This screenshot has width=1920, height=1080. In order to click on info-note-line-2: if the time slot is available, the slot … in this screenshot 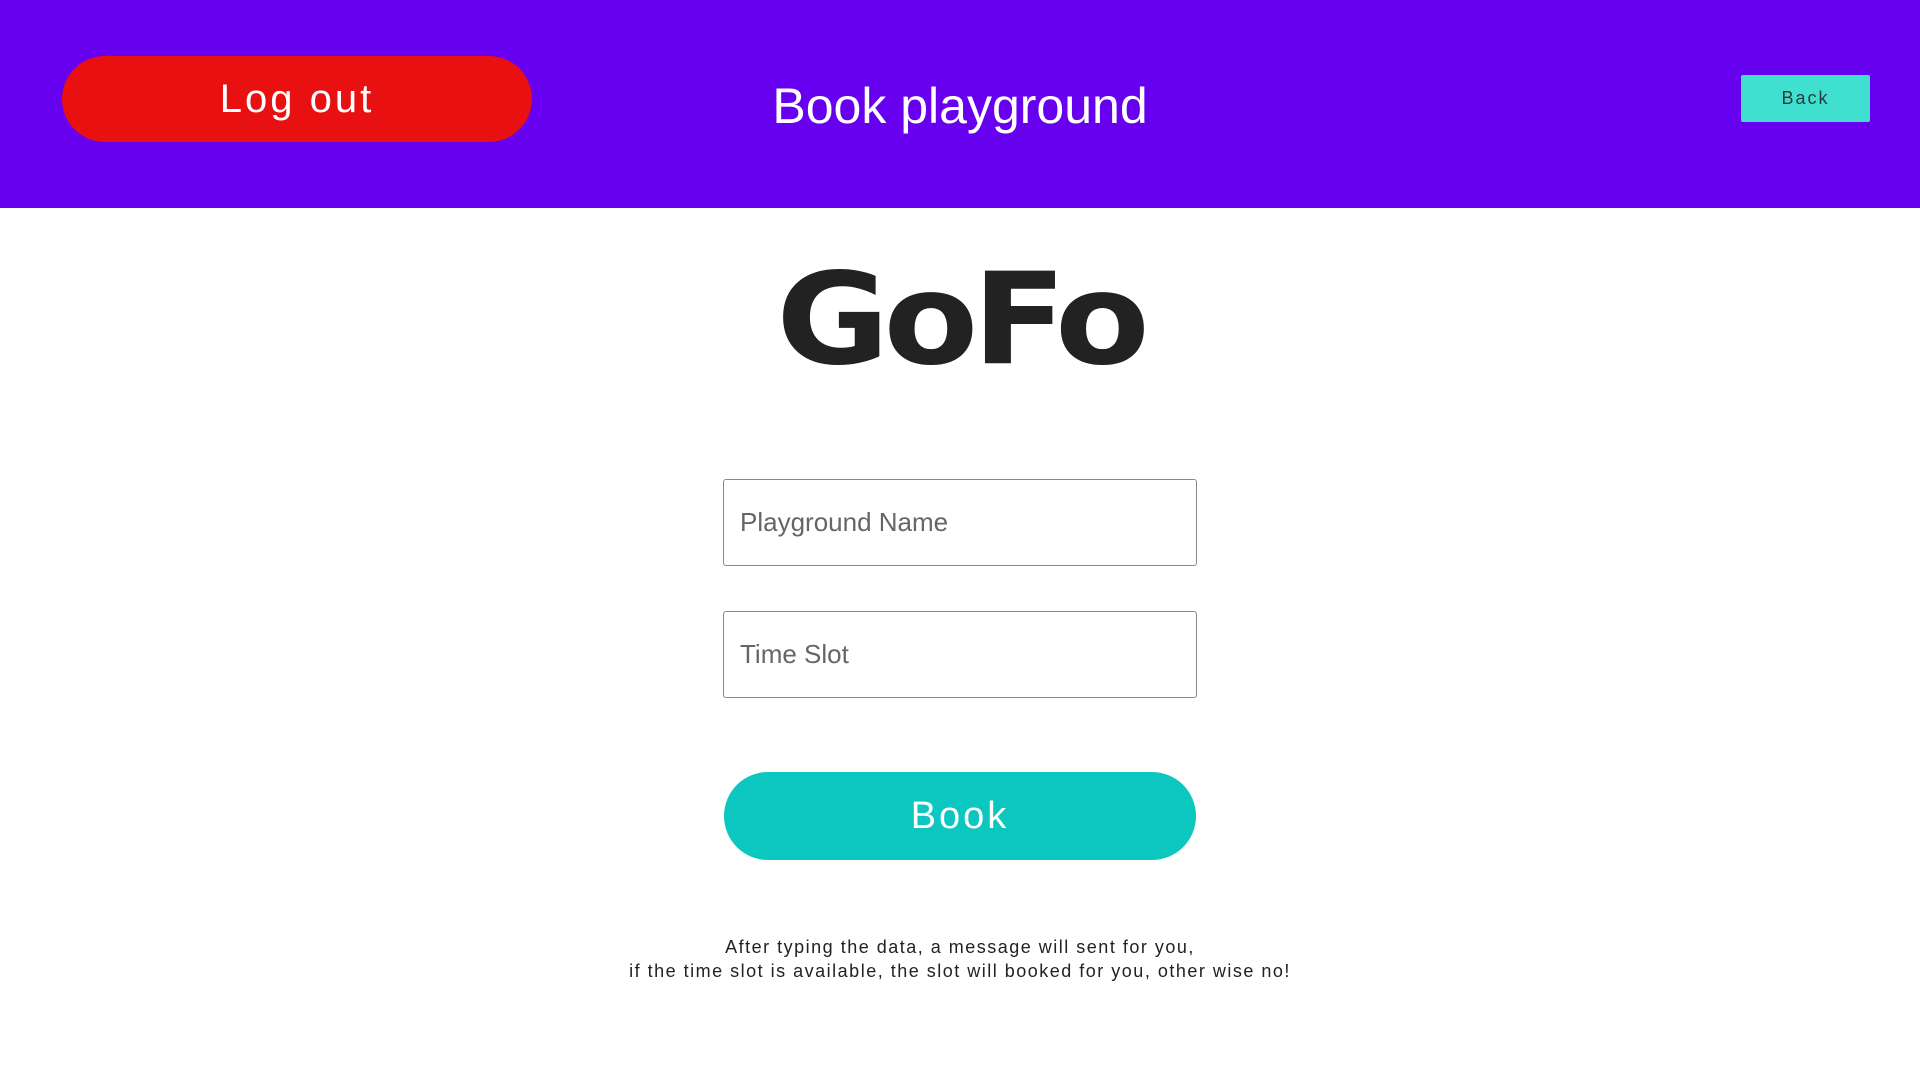, I will do `click(960, 971)`.